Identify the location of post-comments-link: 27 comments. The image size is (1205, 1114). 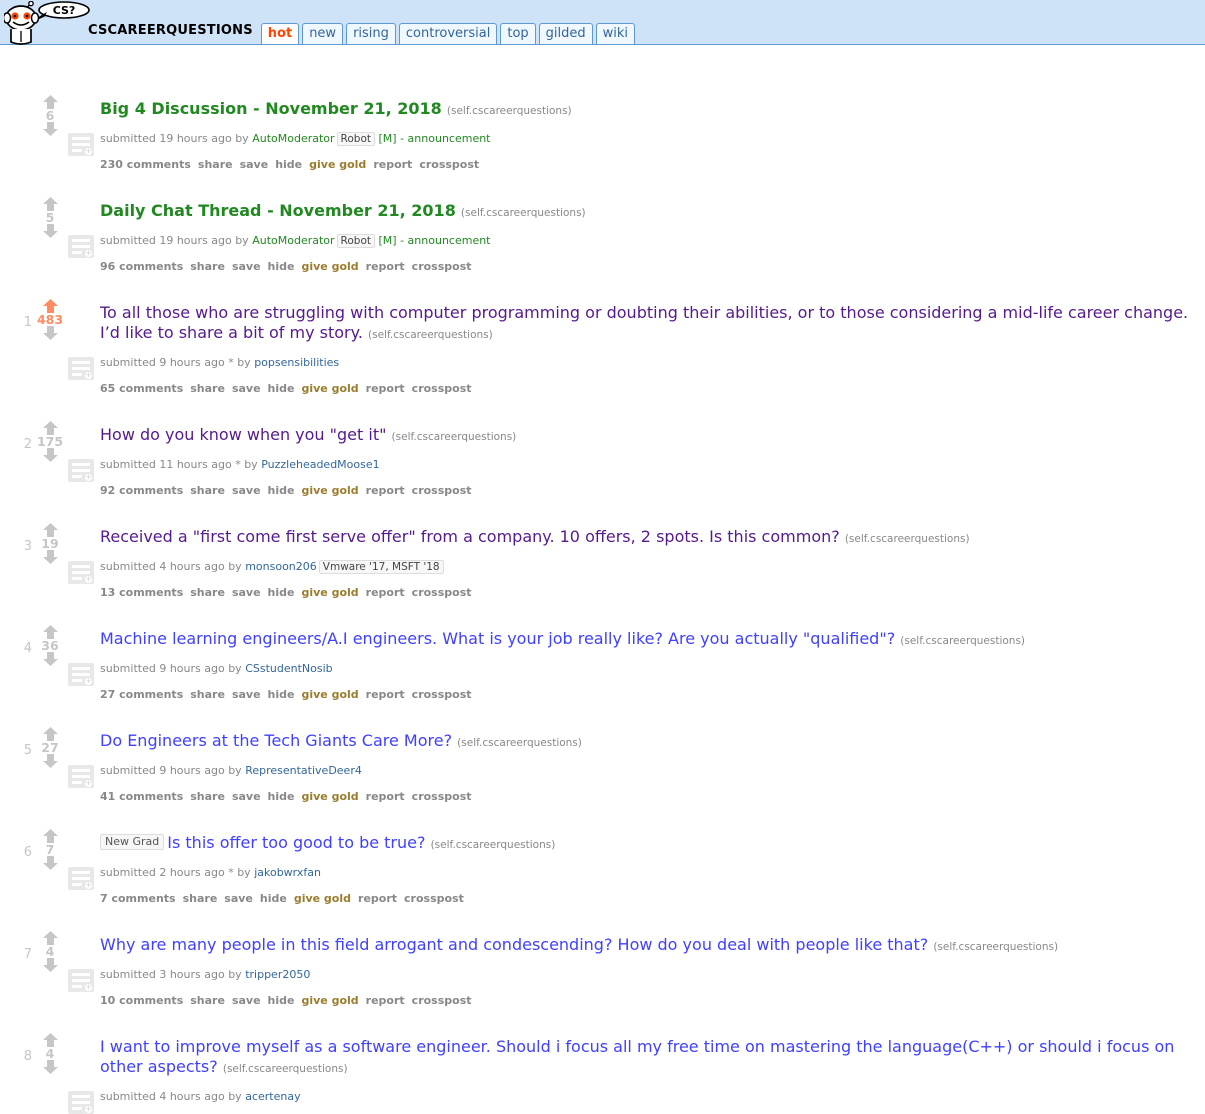
(141, 694).